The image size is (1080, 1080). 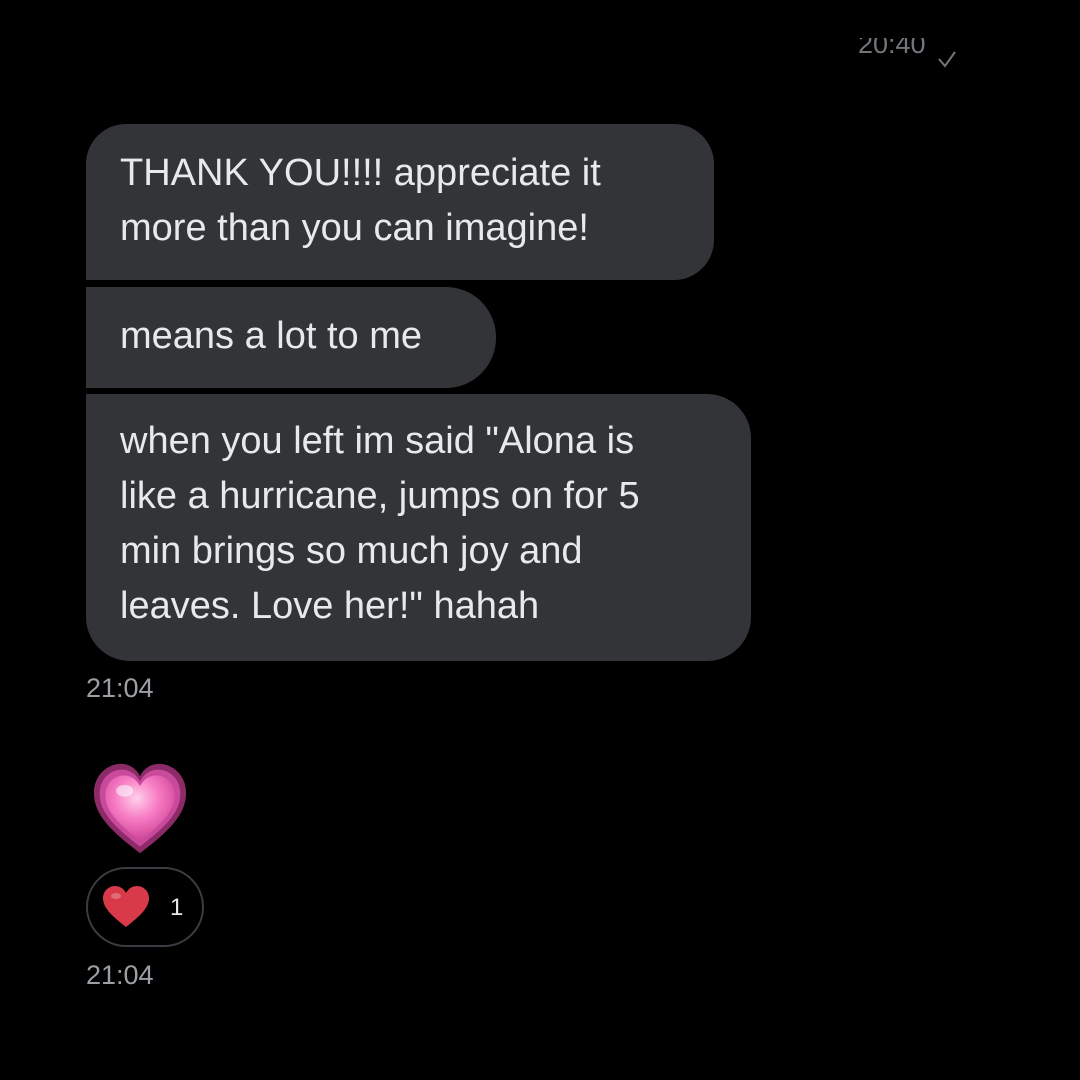 What do you see at coordinates (140, 810) in the screenshot?
I see `growing-heart-icon` at bounding box center [140, 810].